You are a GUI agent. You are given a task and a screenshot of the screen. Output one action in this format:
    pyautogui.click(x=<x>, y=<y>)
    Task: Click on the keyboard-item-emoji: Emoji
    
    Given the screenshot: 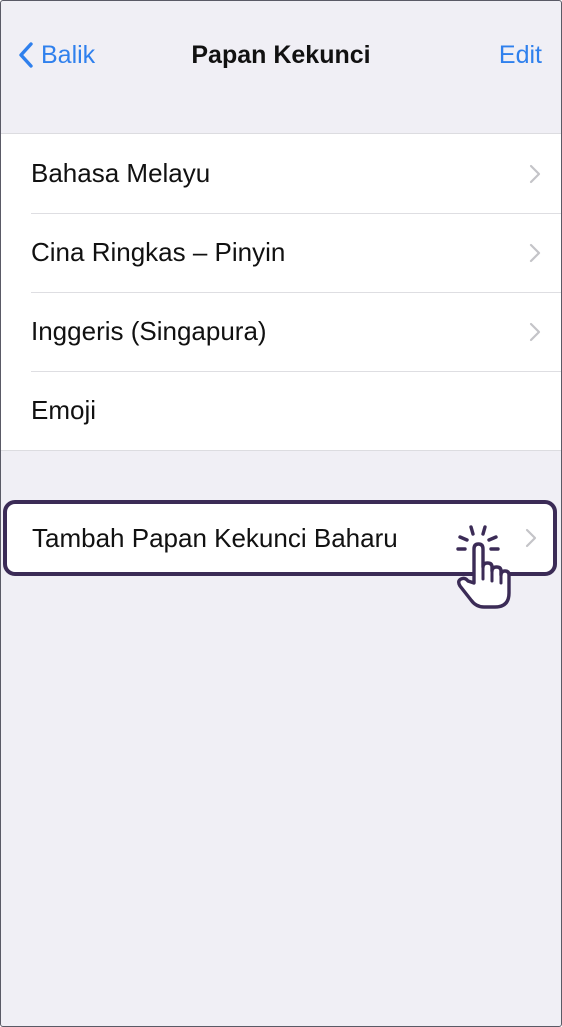 What is the action you would take?
    pyautogui.click(x=281, y=410)
    